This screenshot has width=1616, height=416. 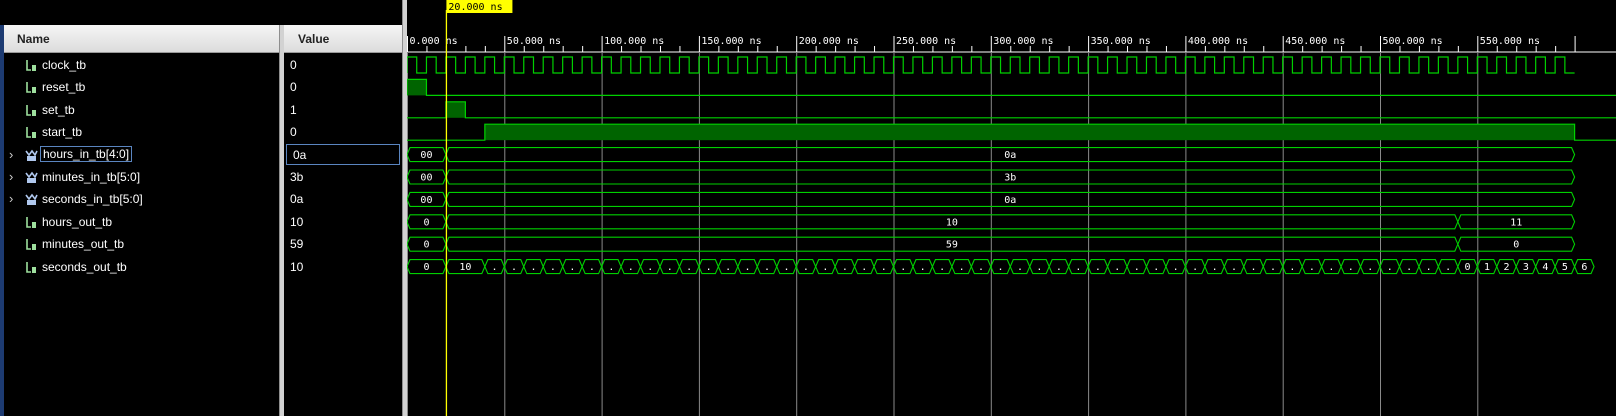 I want to click on signal-name: start_tb, so click(x=62, y=132).